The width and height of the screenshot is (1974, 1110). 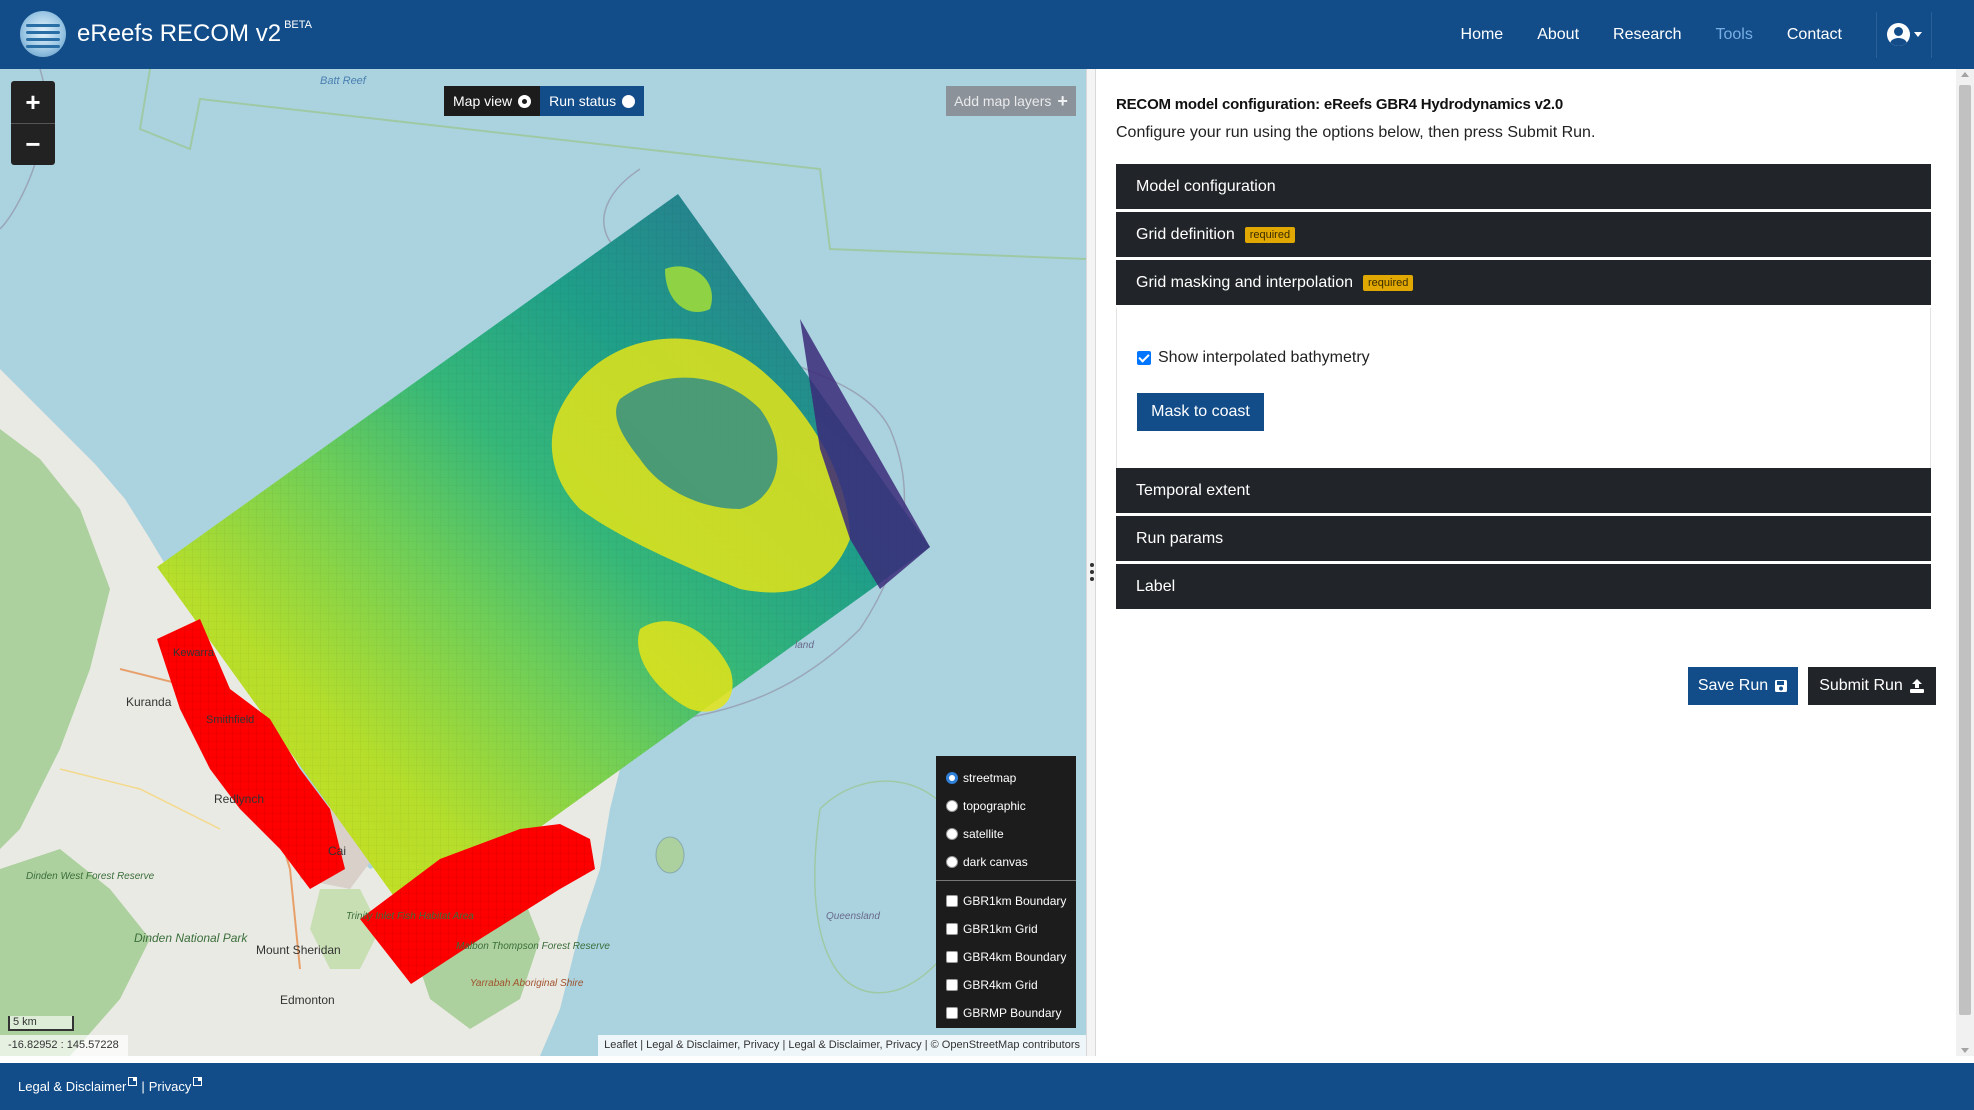 I want to click on show-bathymetry-checkbox-row: Show interpolated bathymetry, so click(x=1253, y=358).